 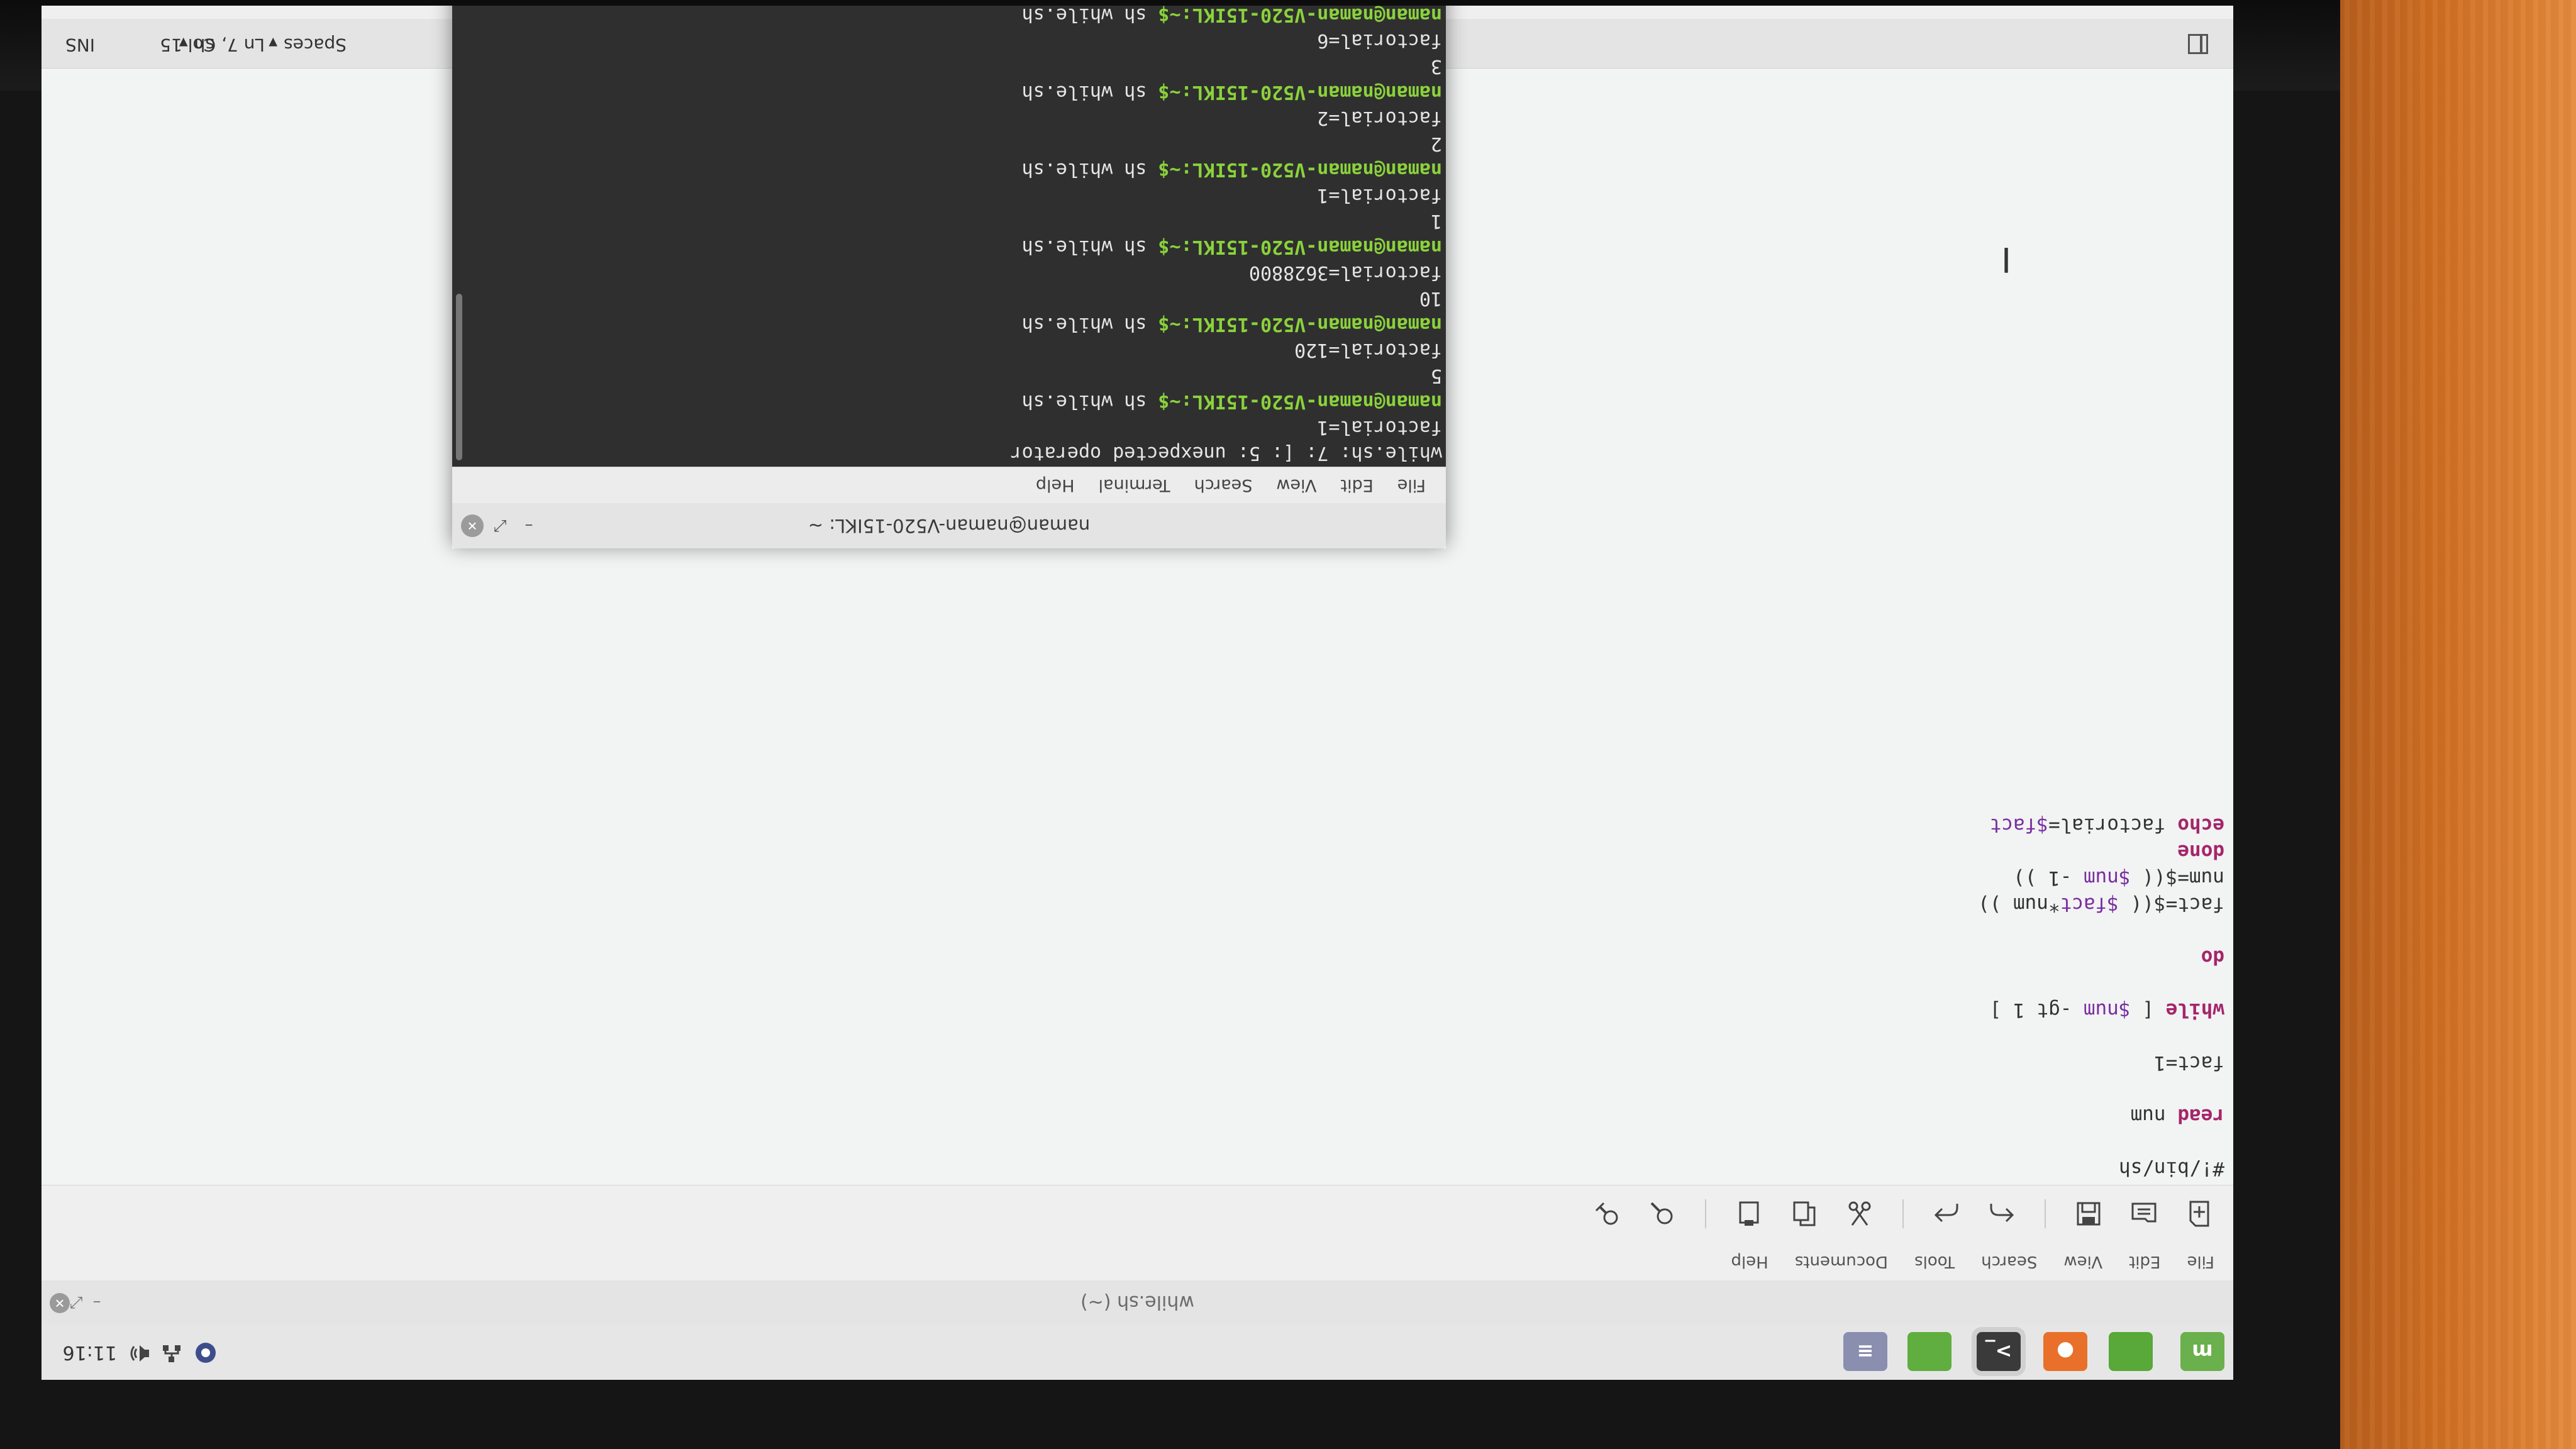 What do you see at coordinates (1804, 1214) in the screenshot?
I see `copy-icon` at bounding box center [1804, 1214].